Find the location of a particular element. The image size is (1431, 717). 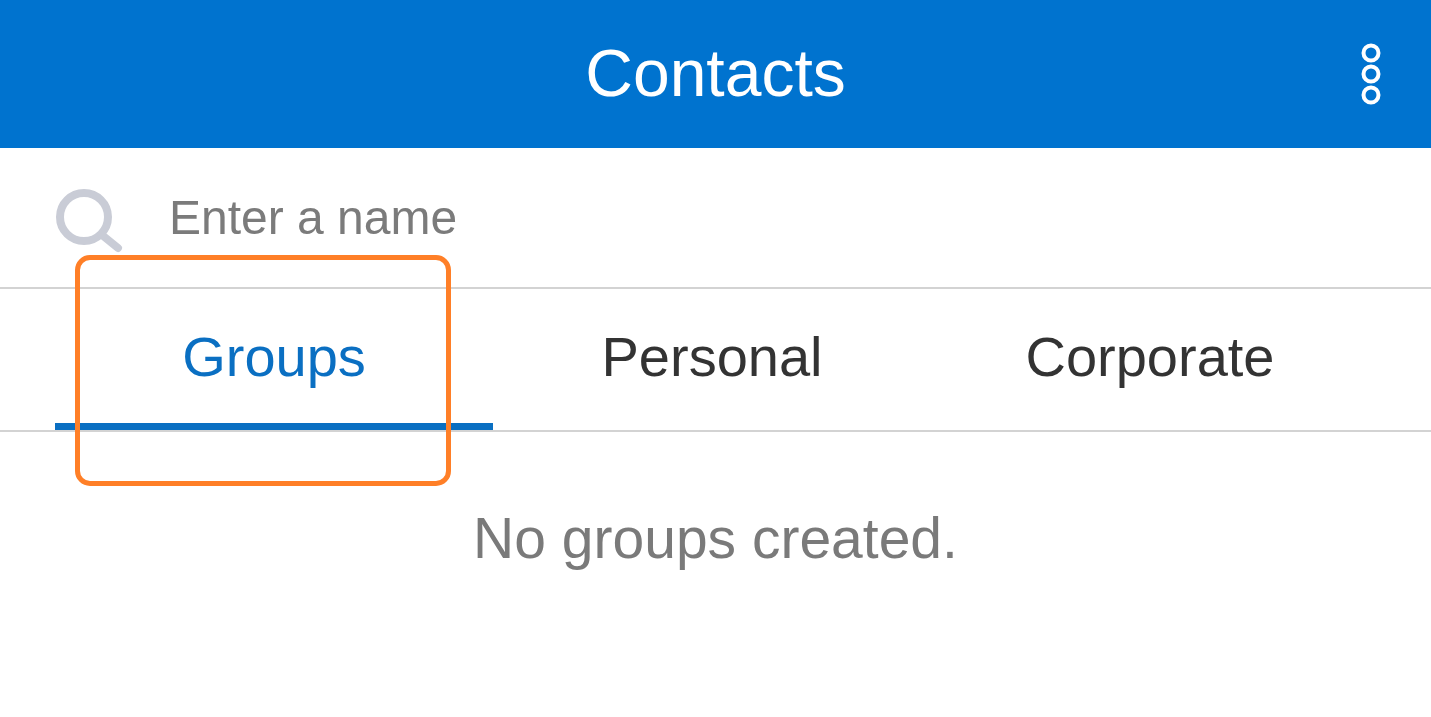

empty-message: No groups created. is located at coordinates (715, 538).